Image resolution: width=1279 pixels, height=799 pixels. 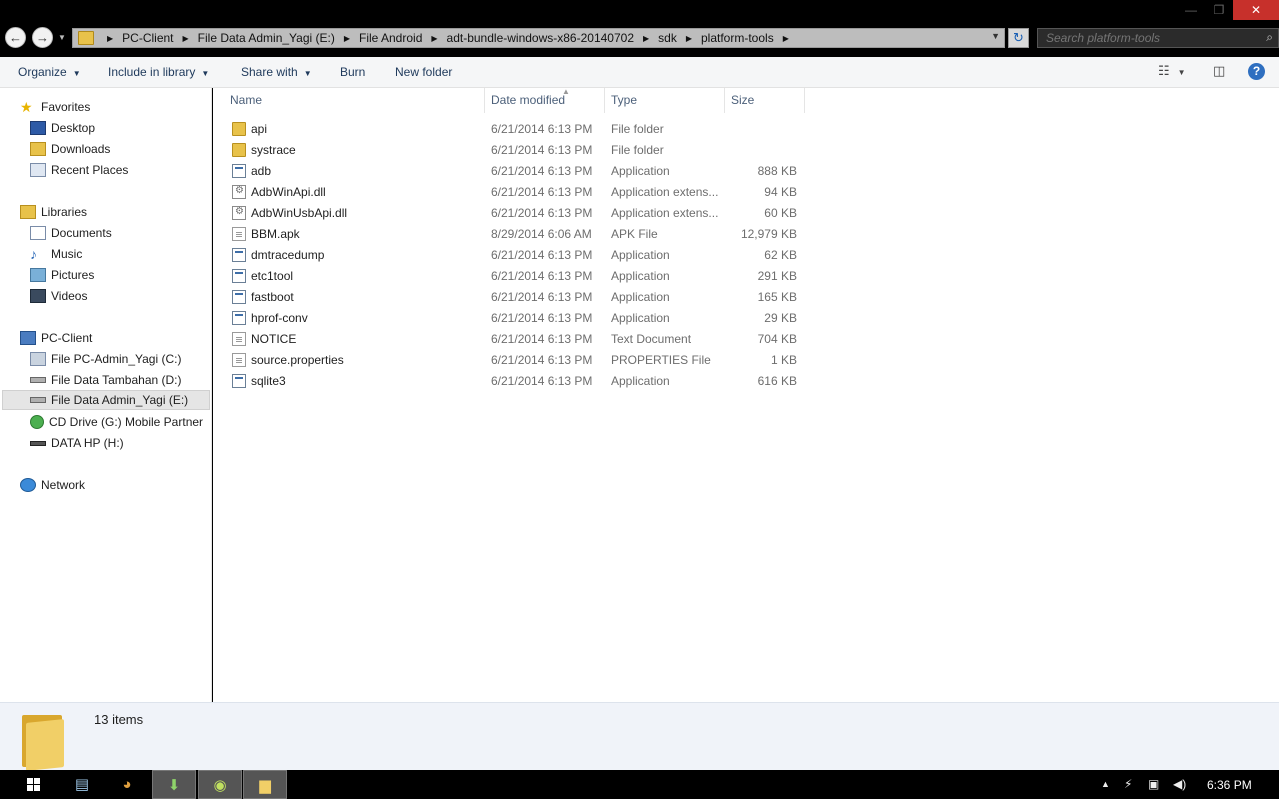 I want to click on taskbar-app-file-explorer: ▆, so click(x=265, y=784).